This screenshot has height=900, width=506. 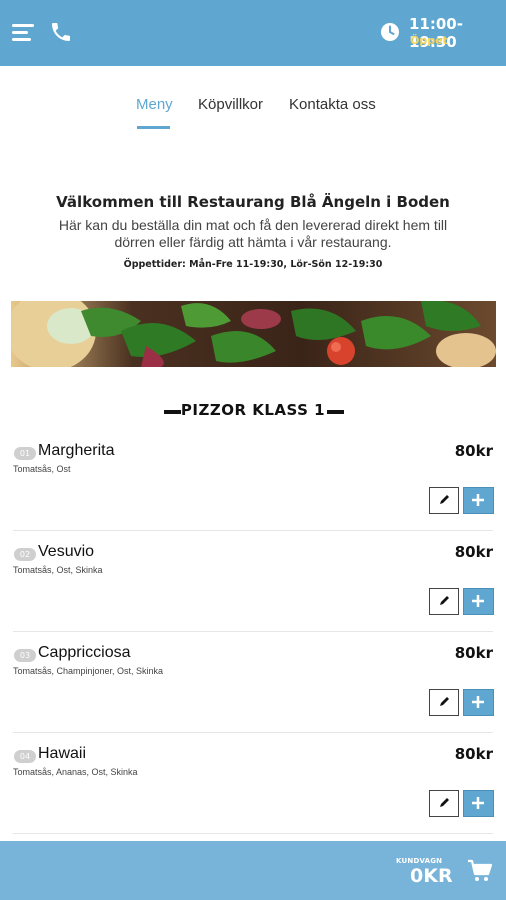 What do you see at coordinates (75, 772) in the screenshot?
I see `item-ingredients: Tomatsås, Ananas, Ost, Skinka` at bounding box center [75, 772].